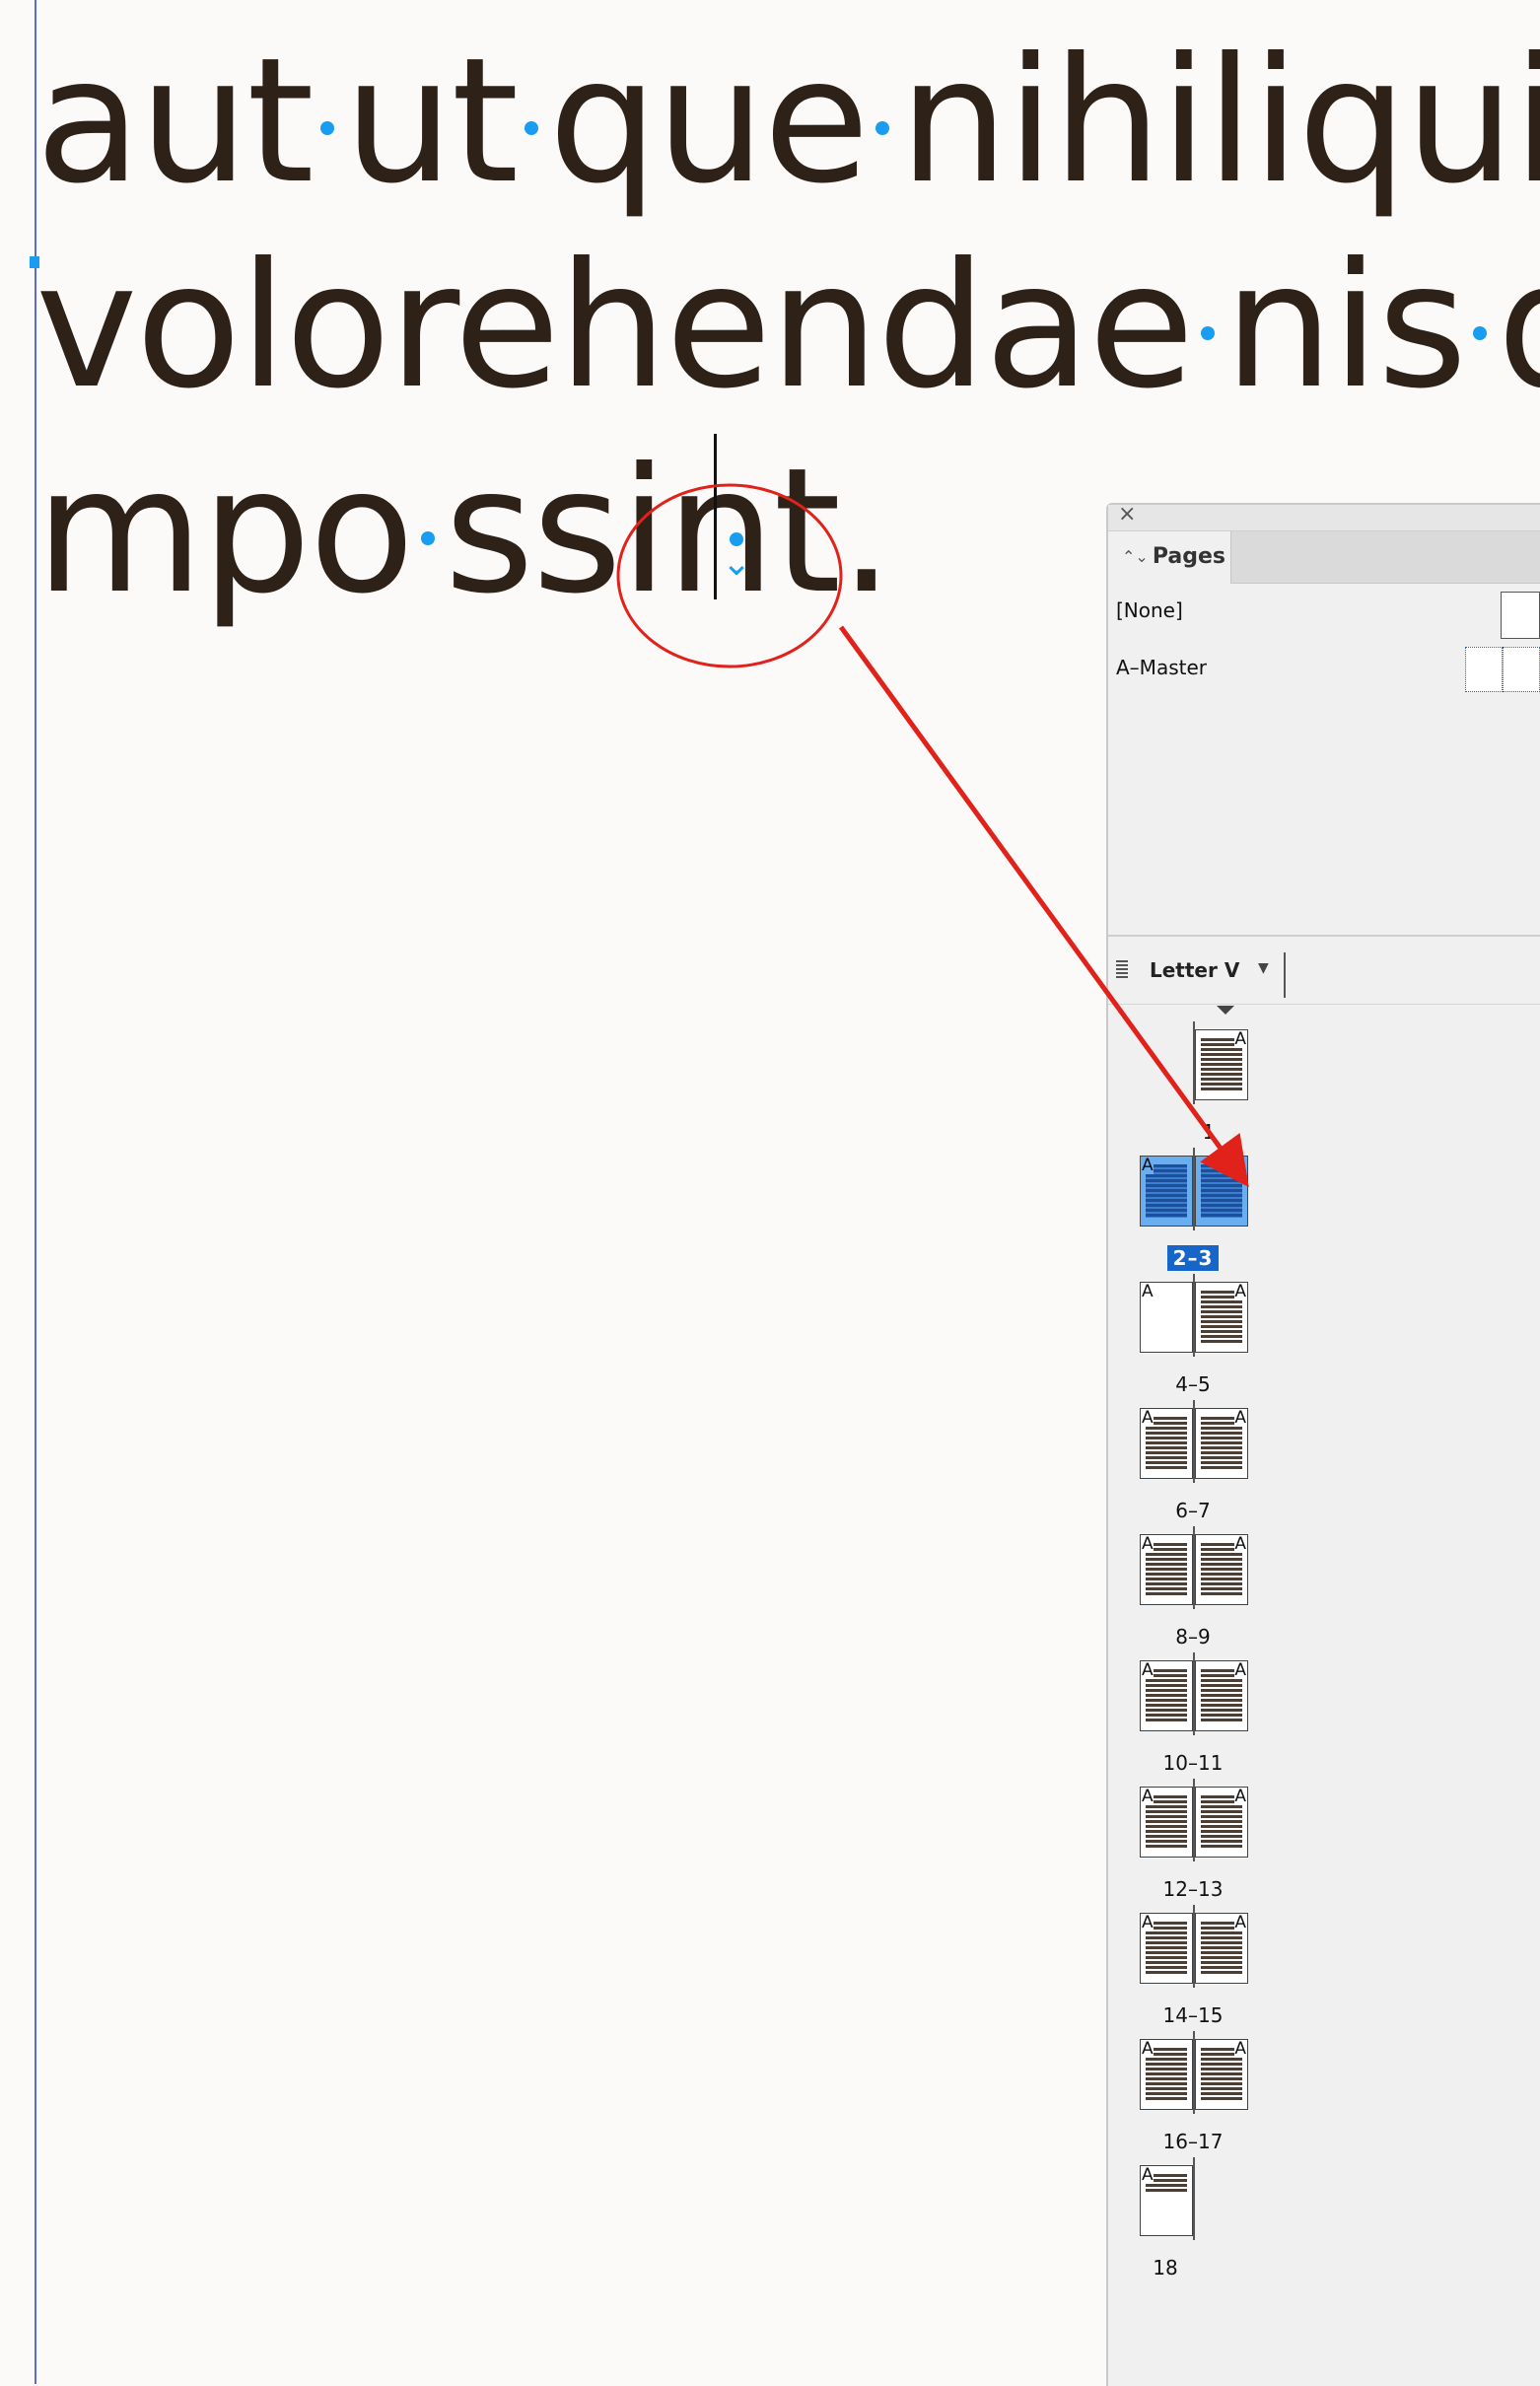 The height and width of the screenshot is (2386, 1540). What do you see at coordinates (1169, 557) in the screenshot?
I see `tab-pages: ⌃⌄ Pages` at bounding box center [1169, 557].